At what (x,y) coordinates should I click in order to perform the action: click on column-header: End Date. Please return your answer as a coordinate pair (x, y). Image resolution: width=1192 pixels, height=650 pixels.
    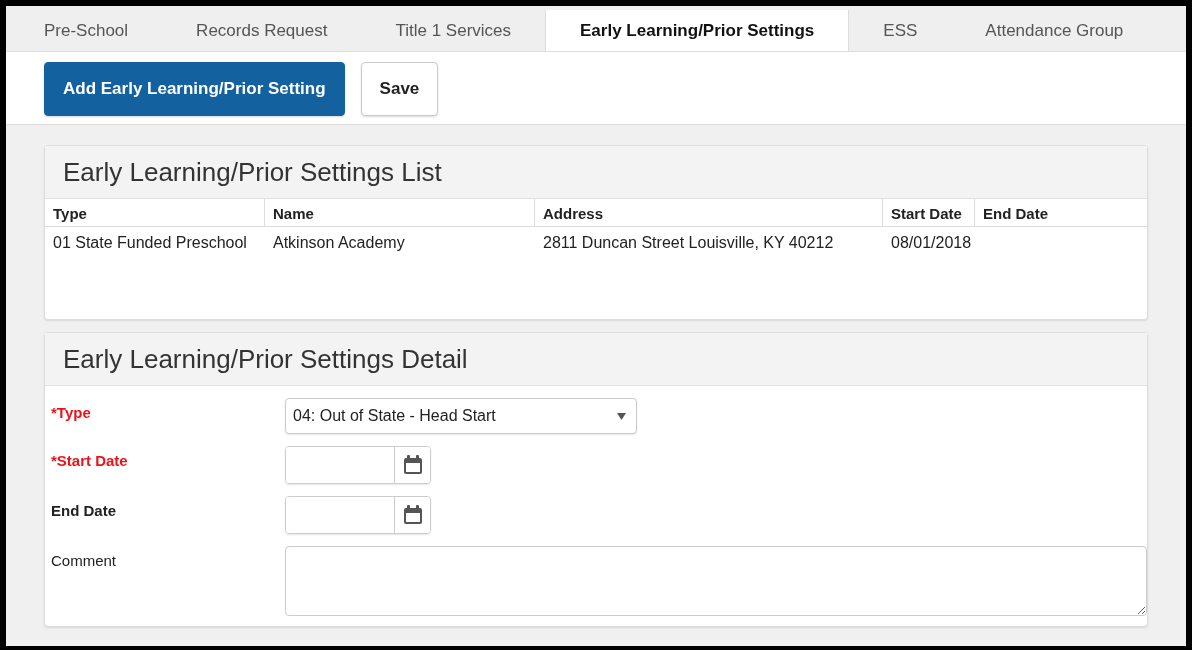
    Looking at the image, I should click on (1061, 213).